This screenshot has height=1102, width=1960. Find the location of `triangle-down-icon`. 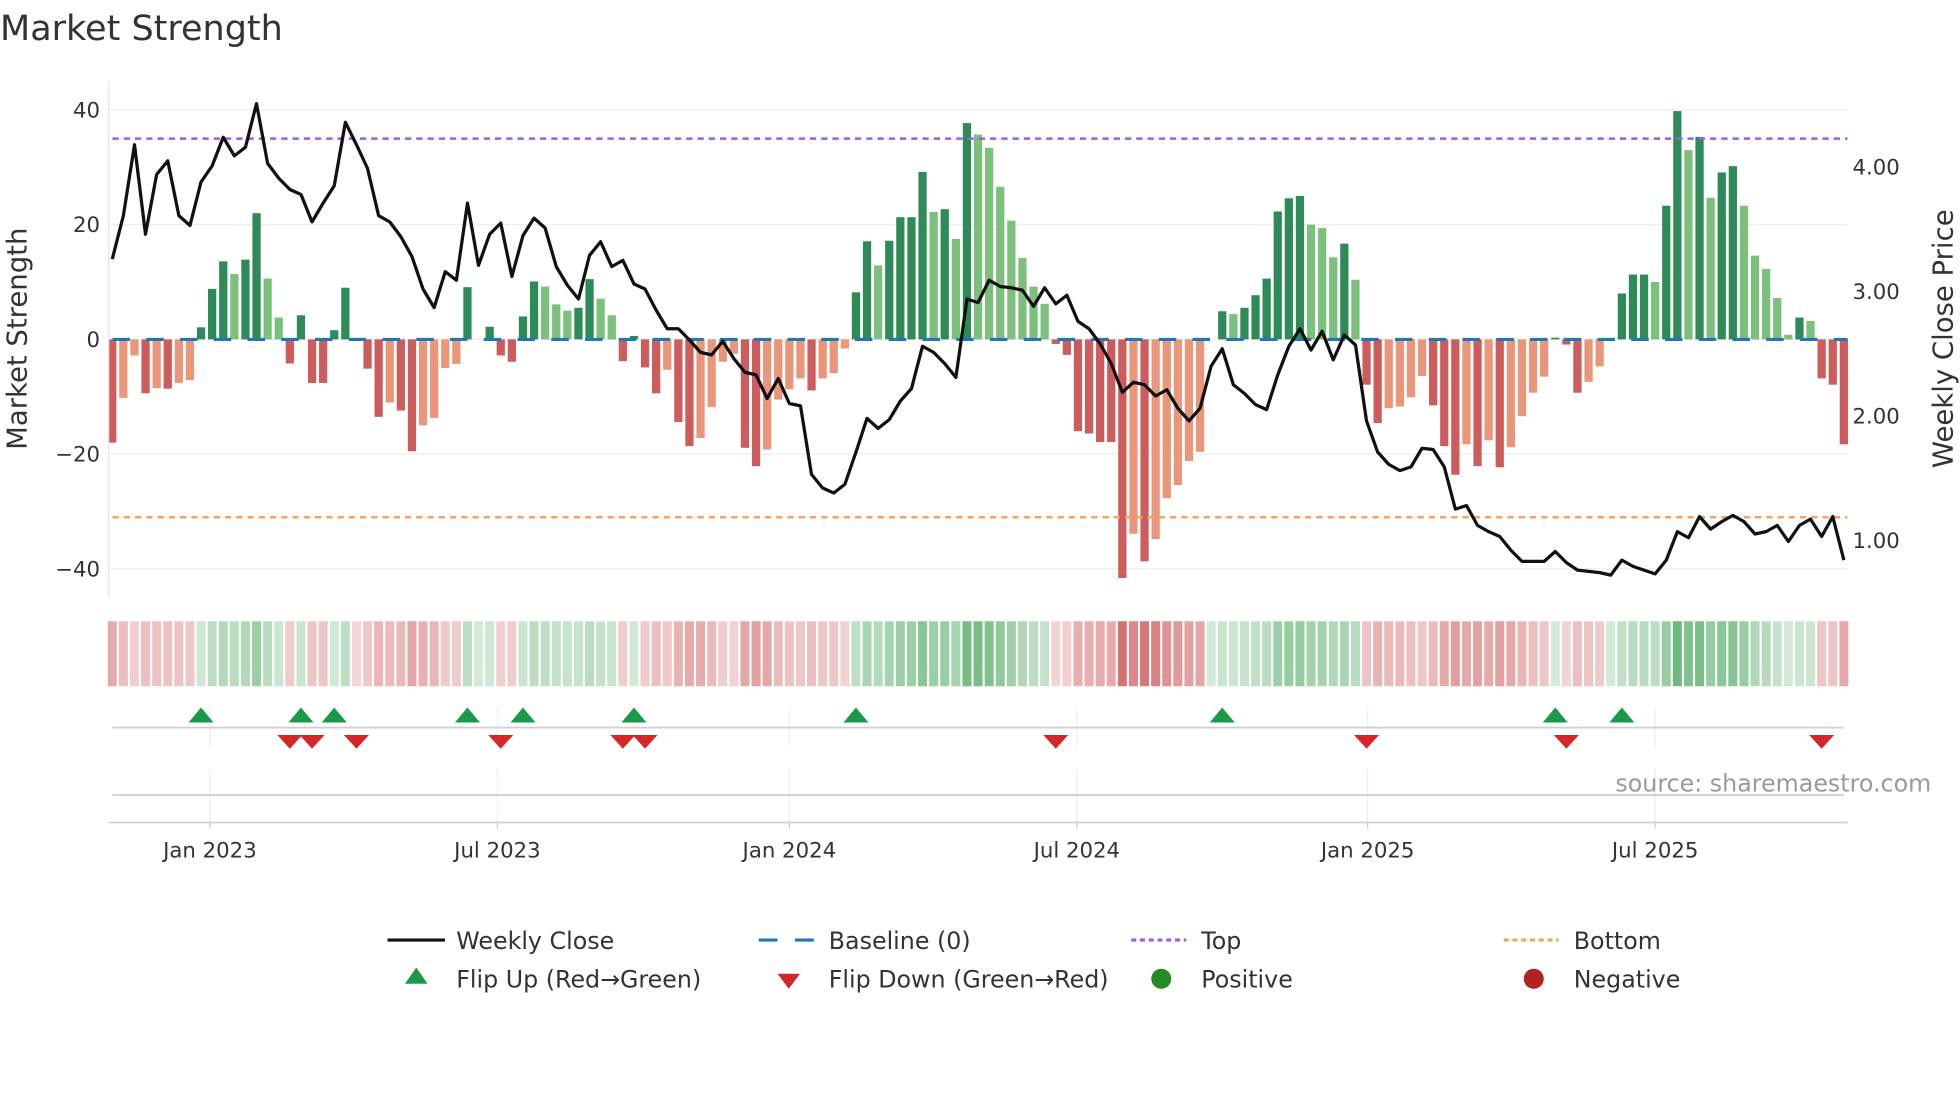

triangle-down-icon is located at coordinates (788, 981).